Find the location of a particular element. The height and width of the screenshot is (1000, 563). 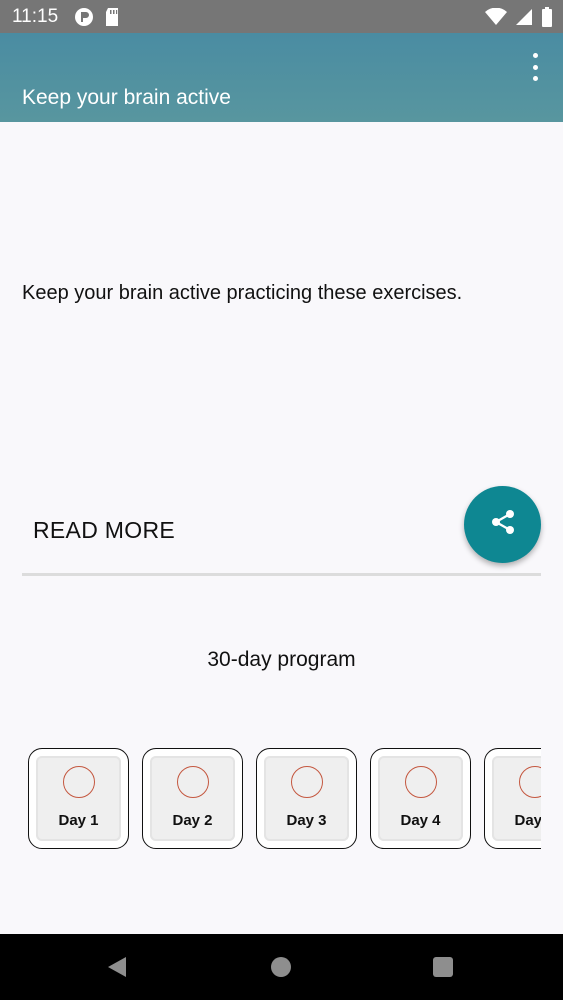

cellular-signal-icon is located at coordinates (524, 19).